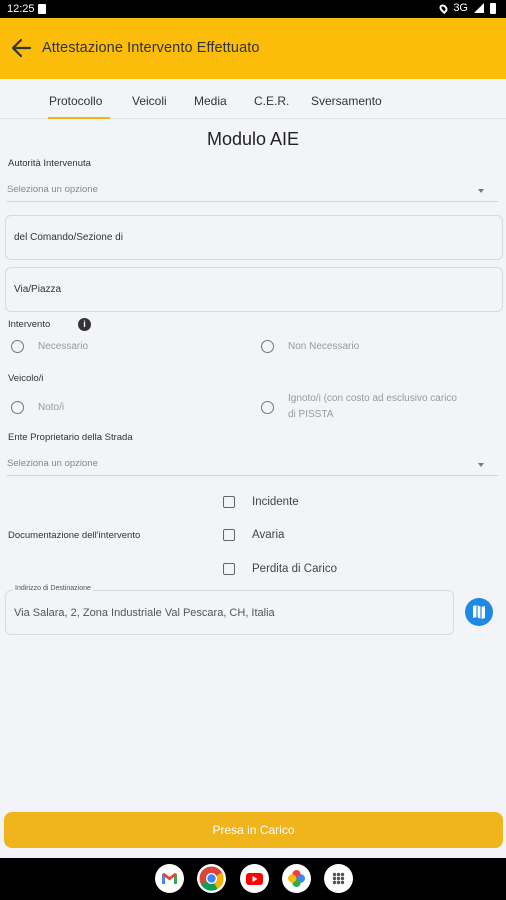 This screenshot has height=900, width=506. What do you see at coordinates (169, 878) in the screenshot?
I see `gmail-icon` at bounding box center [169, 878].